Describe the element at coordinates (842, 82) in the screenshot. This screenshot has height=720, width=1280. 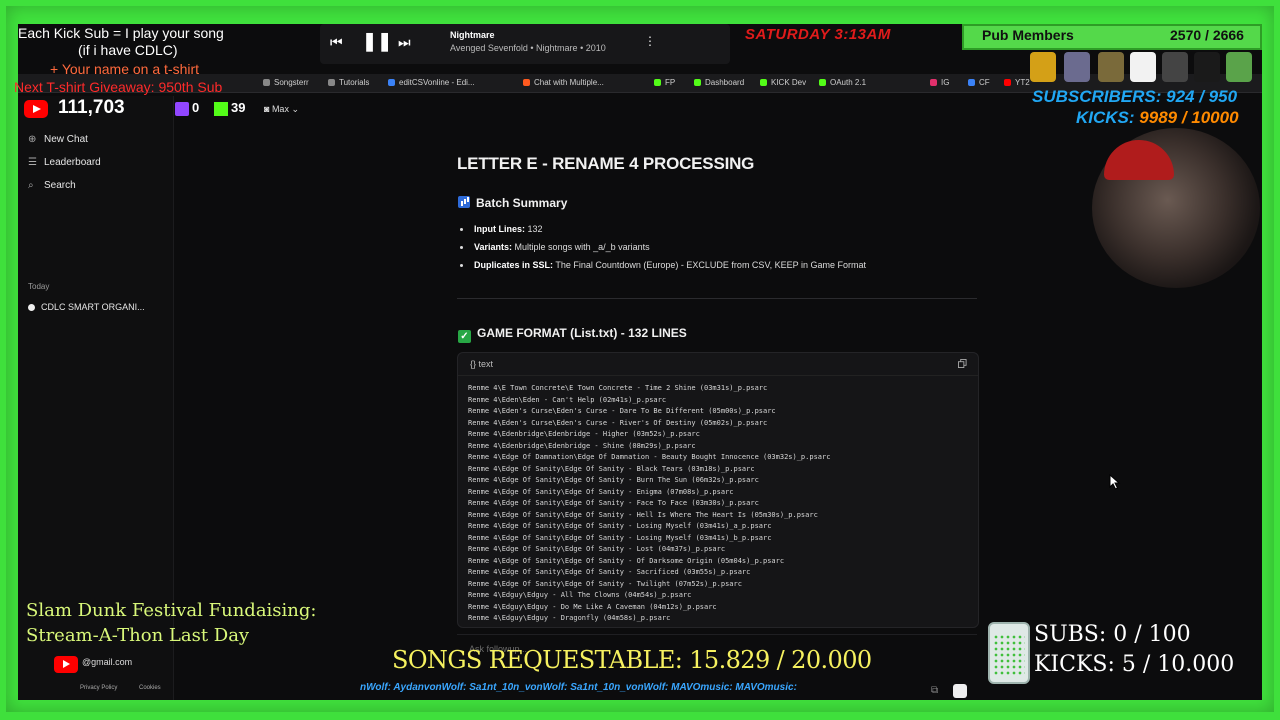
I see `bookmark-oauth: OAuth 2.1` at that location.